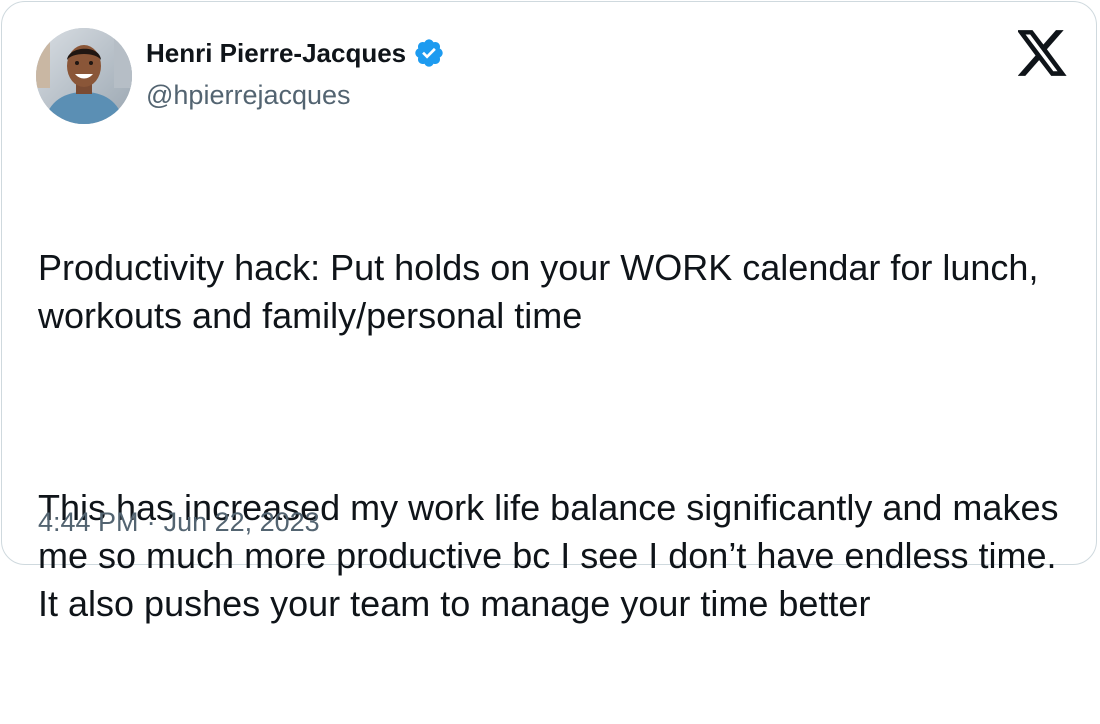 The width and height of the screenshot is (1100, 724). What do you see at coordinates (248, 95) in the screenshot?
I see `author-handle: @hpierrejacques` at bounding box center [248, 95].